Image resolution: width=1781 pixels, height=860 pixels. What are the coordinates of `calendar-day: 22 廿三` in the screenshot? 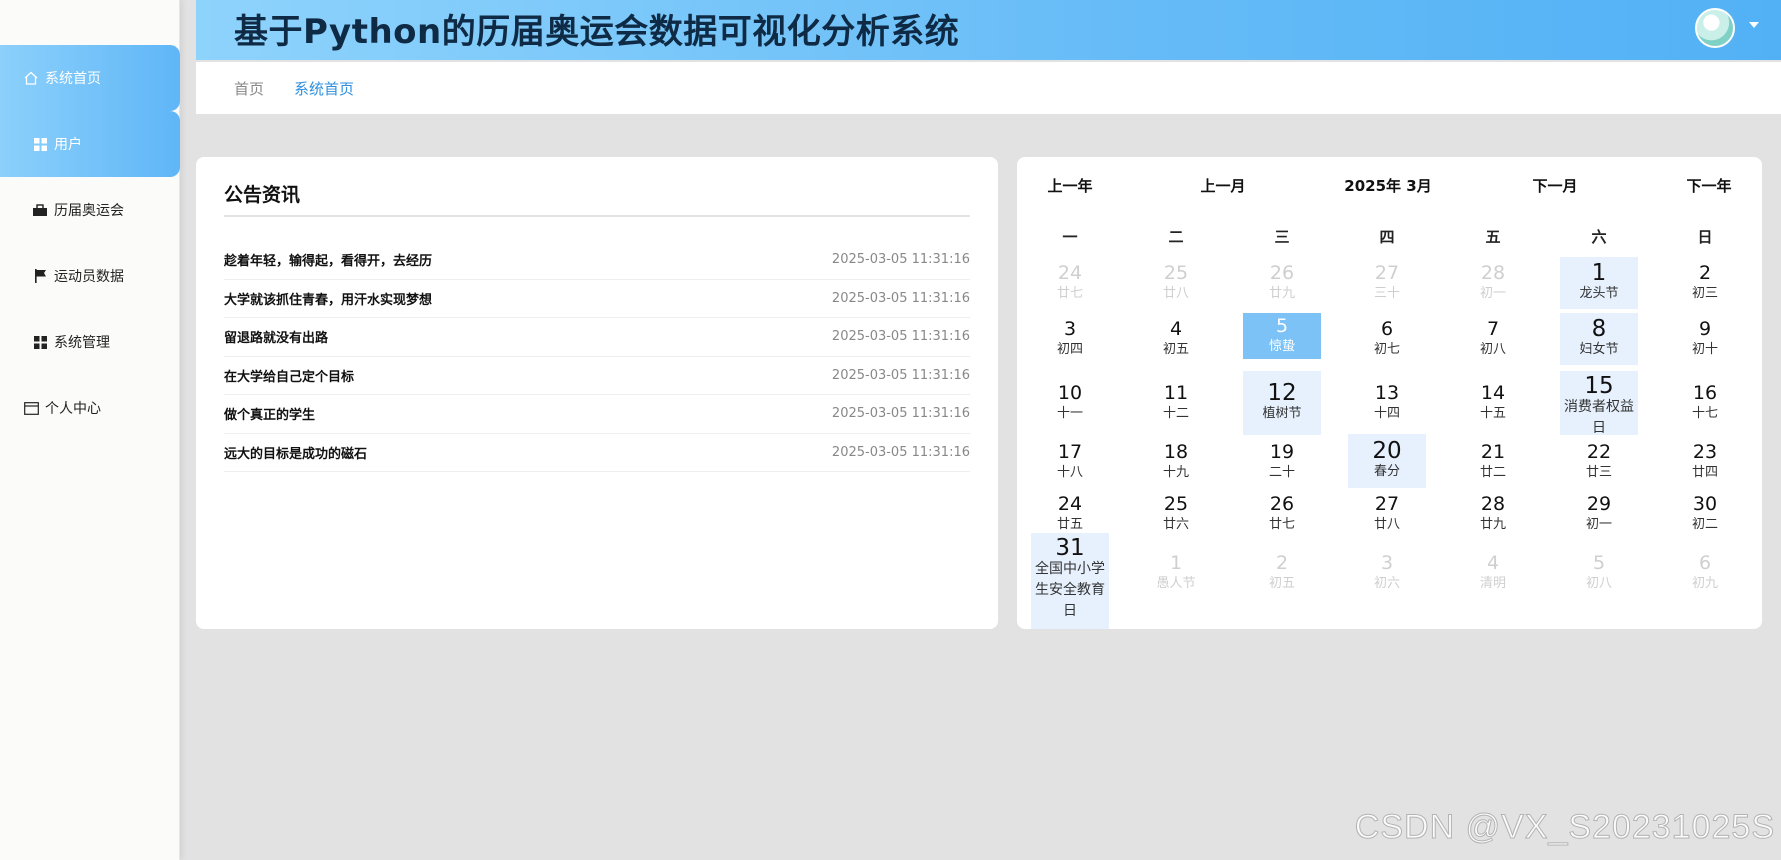 It's located at (1599, 462).